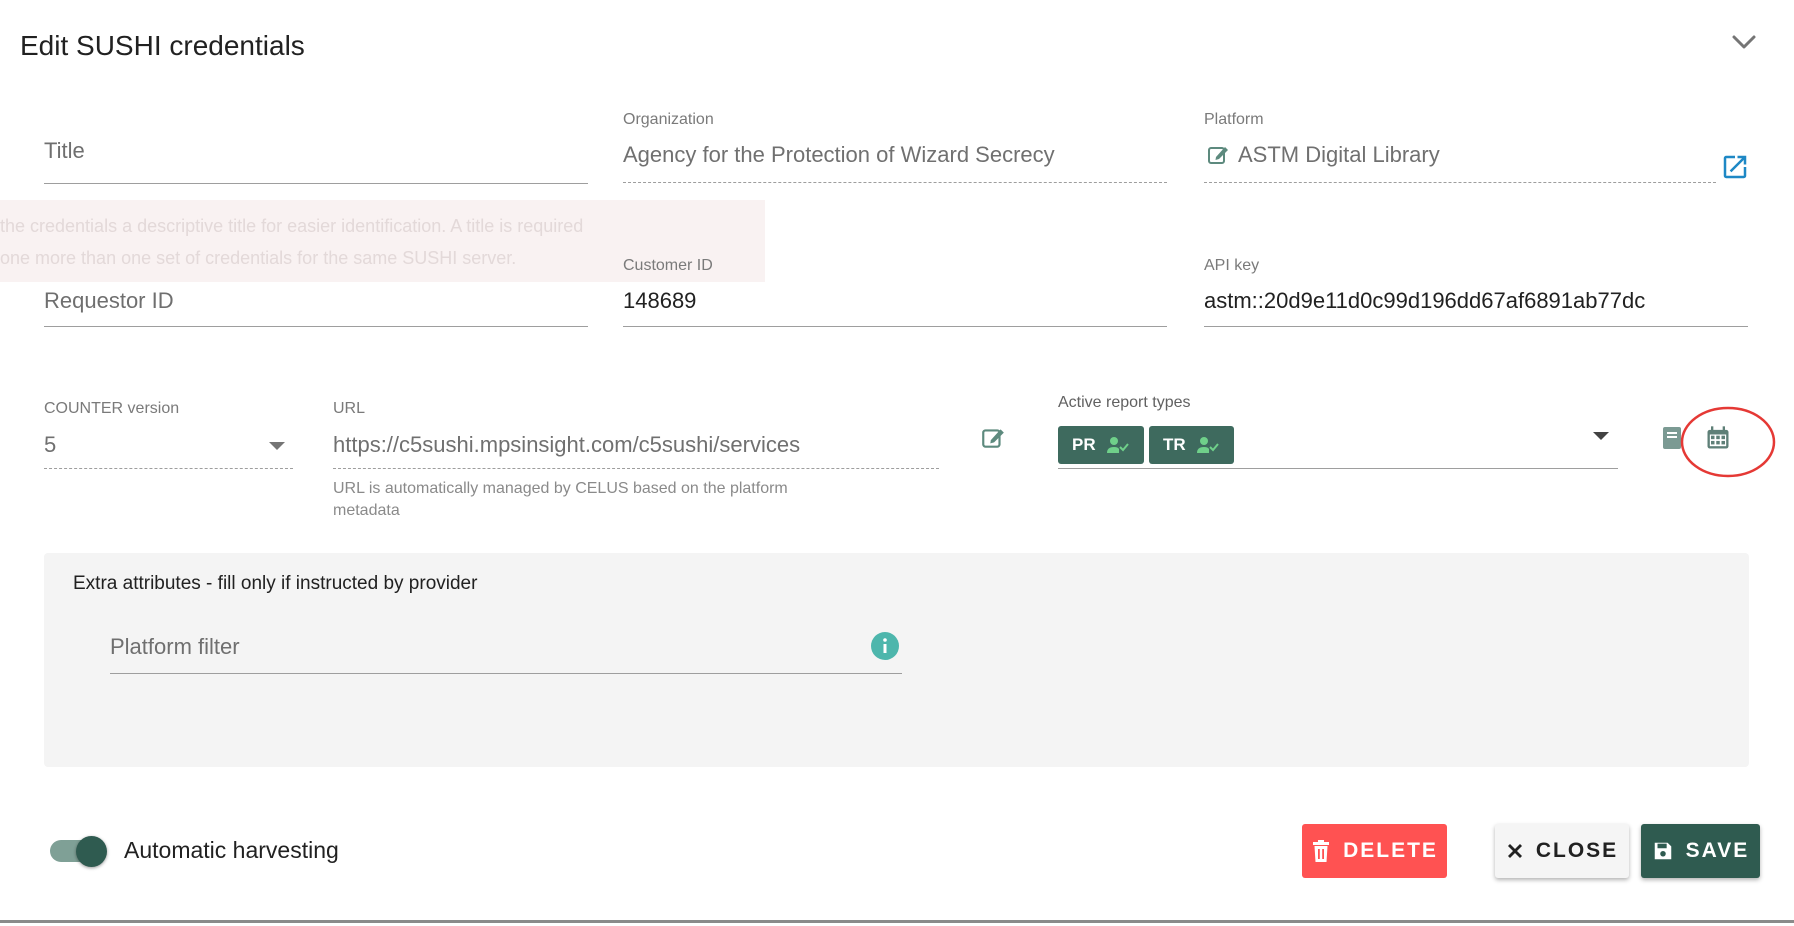 The width and height of the screenshot is (1794, 926). Describe the element at coordinates (168, 435) in the screenshot. I see `counter-version-select: COUNTER version 5` at that location.